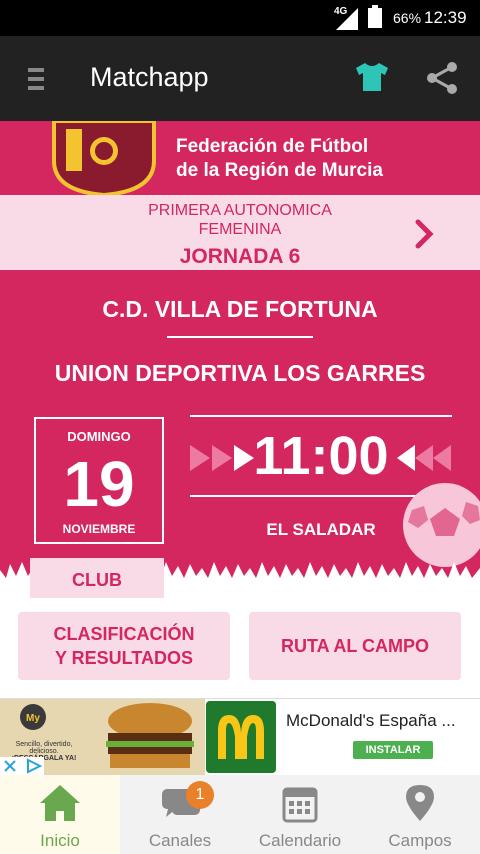 The height and width of the screenshot is (854, 480). Describe the element at coordinates (442, 78) in the screenshot. I see `share-icon` at that location.